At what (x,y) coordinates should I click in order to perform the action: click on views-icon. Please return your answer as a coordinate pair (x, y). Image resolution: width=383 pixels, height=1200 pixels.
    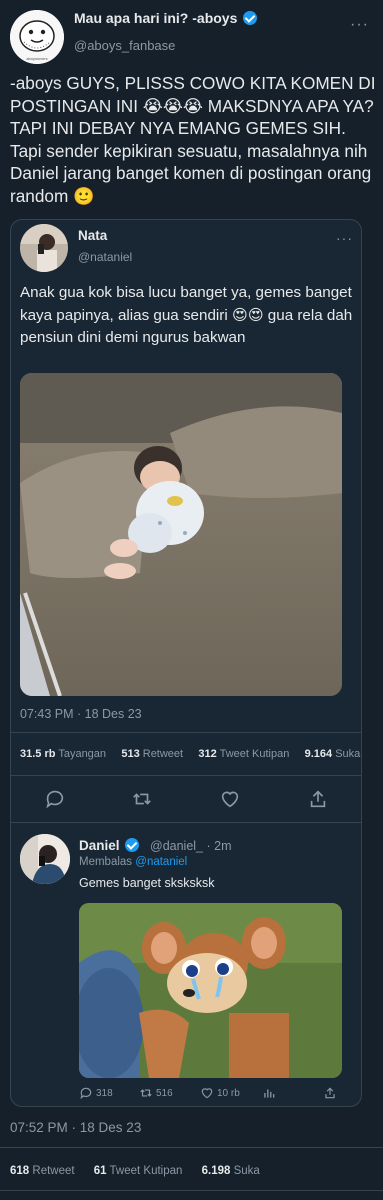
    Looking at the image, I should click on (269, 1093).